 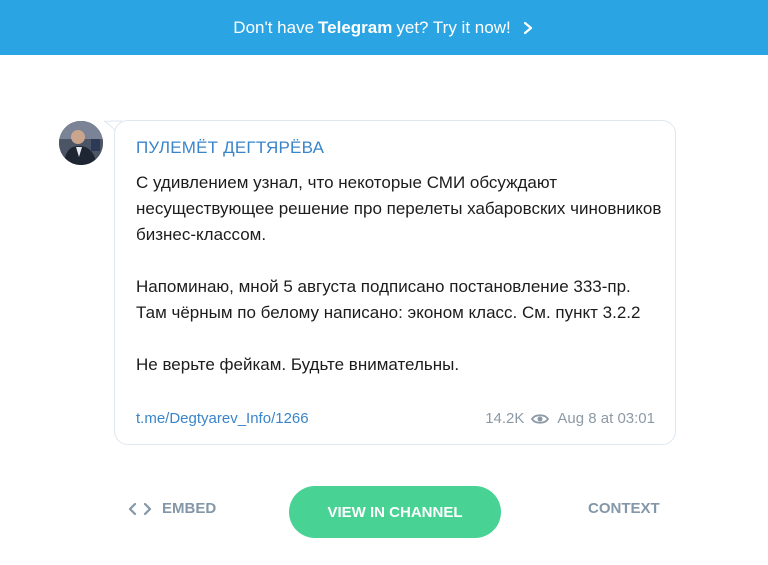 What do you see at coordinates (606, 418) in the screenshot?
I see `post-date: Aug 8 at 03:01` at bounding box center [606, 418].